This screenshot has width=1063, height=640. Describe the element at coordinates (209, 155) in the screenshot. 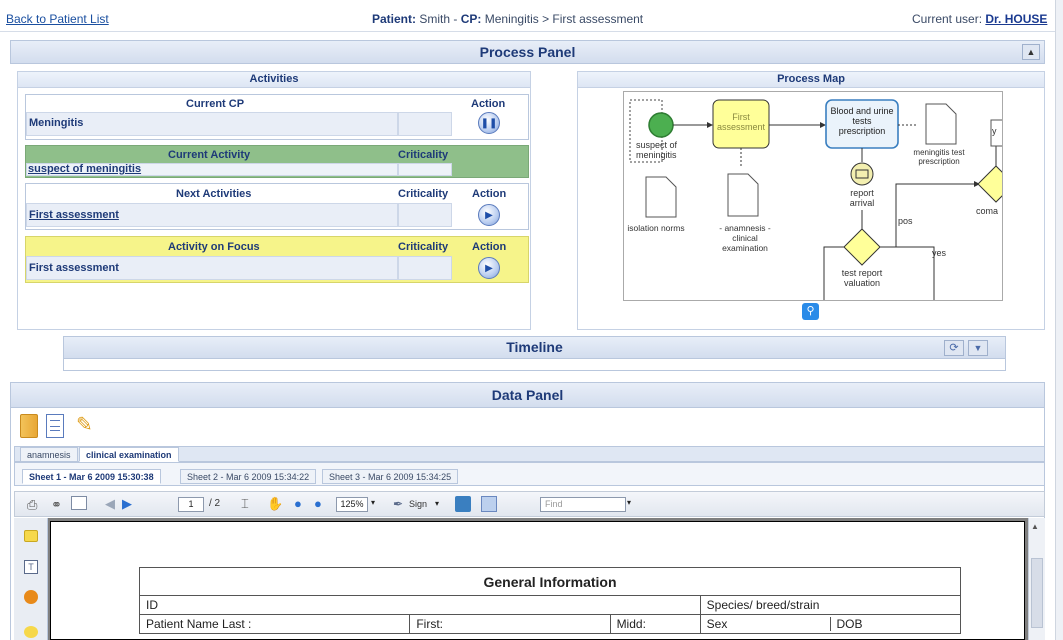

I see `current-activity-header: Current Activity` at that location.